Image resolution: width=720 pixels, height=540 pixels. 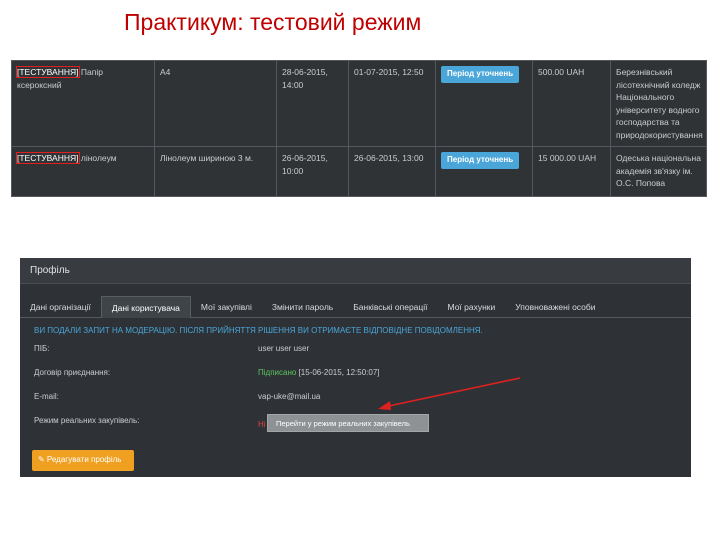 I want to click on email-value: vap-uke@mail.ua, so click(x=289, y=396).